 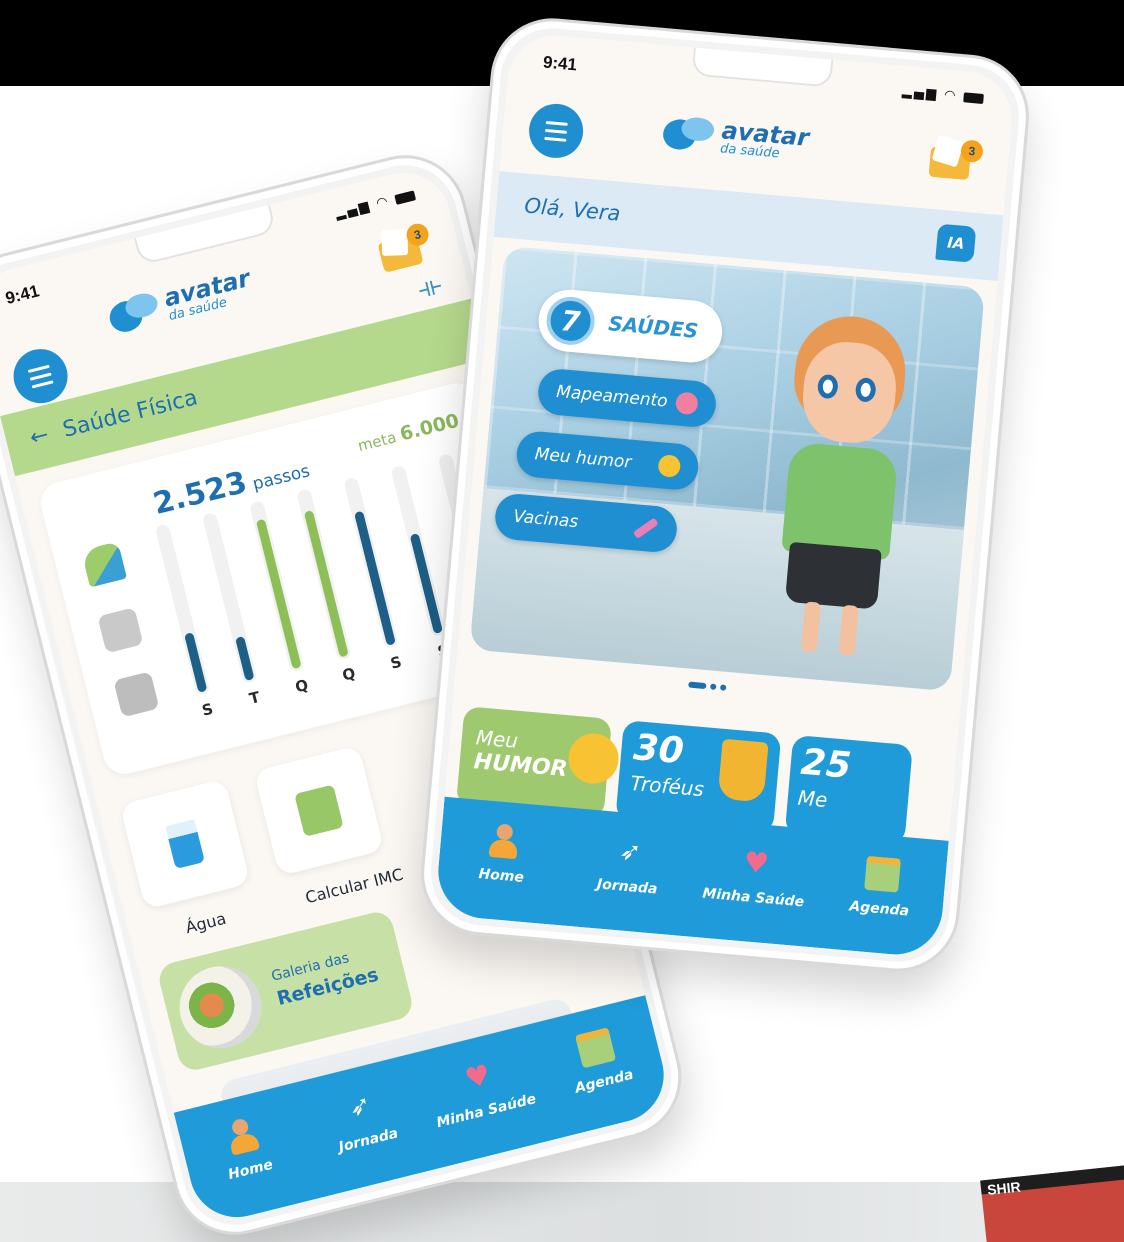 I want to click on backdrop-strip, so click(x=562, y=1212).